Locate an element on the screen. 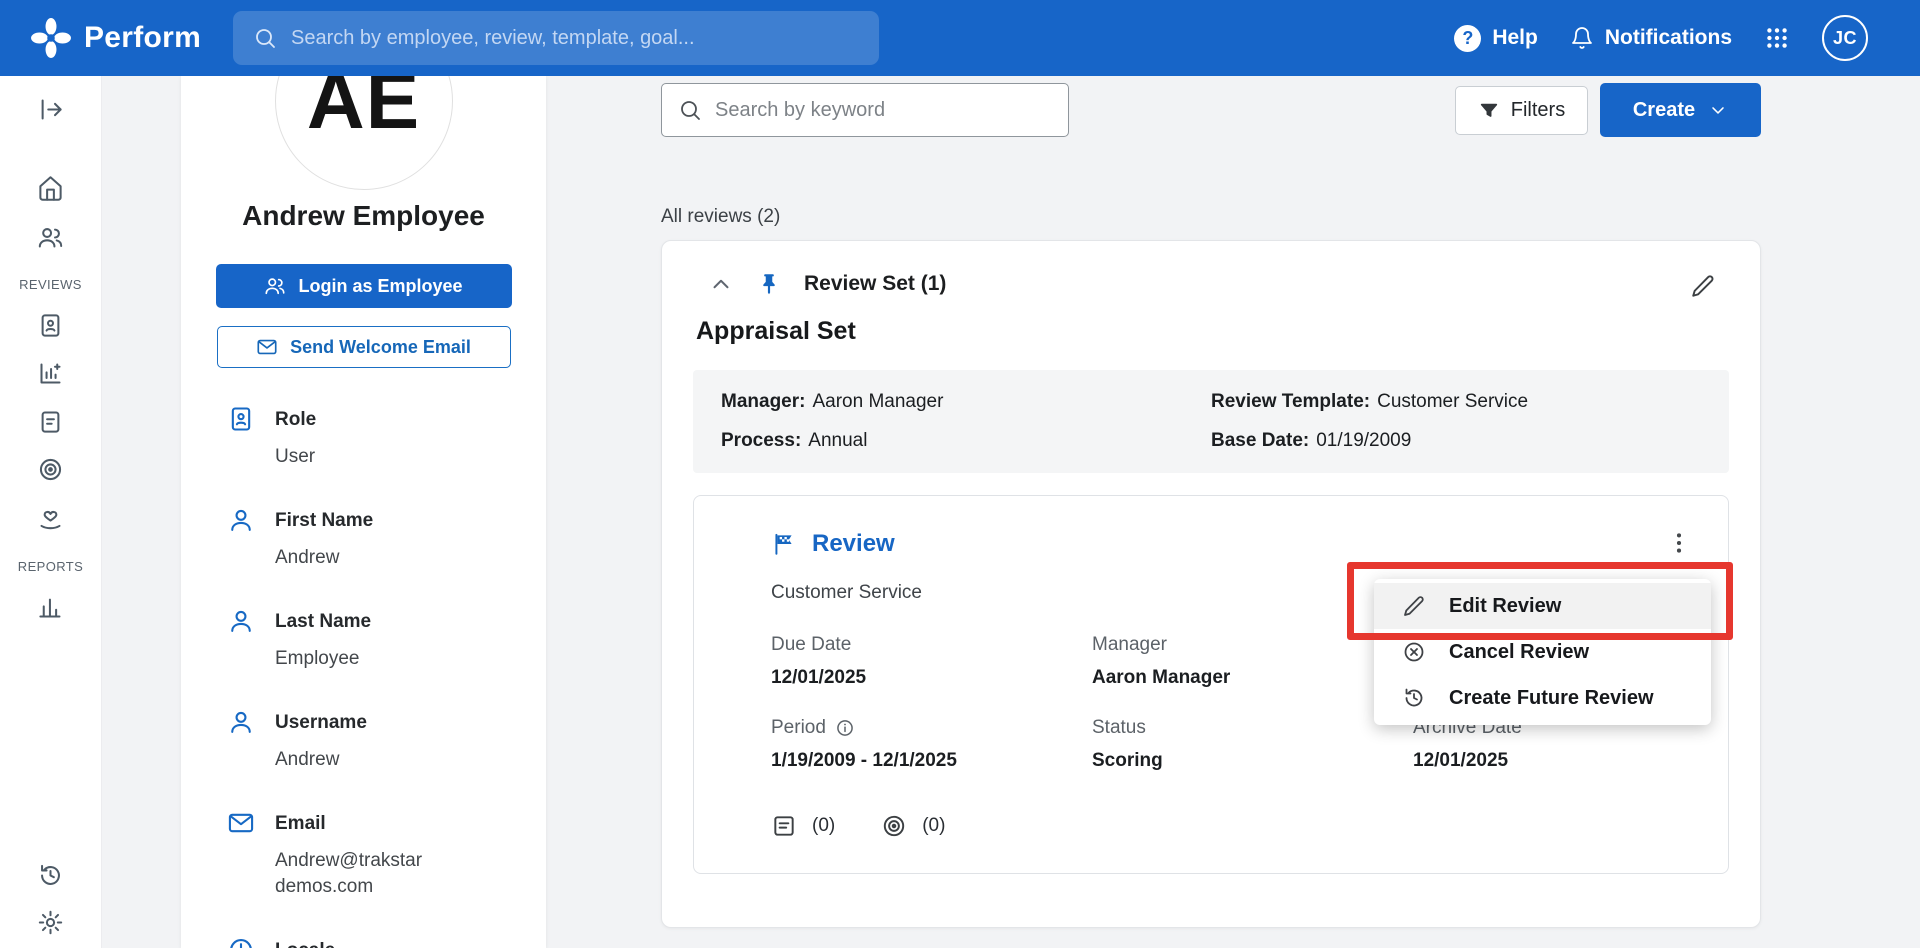 The width and height of the screenshot is (1920, 948). profile-field-role: Role User is located at coordinates (371, 438).